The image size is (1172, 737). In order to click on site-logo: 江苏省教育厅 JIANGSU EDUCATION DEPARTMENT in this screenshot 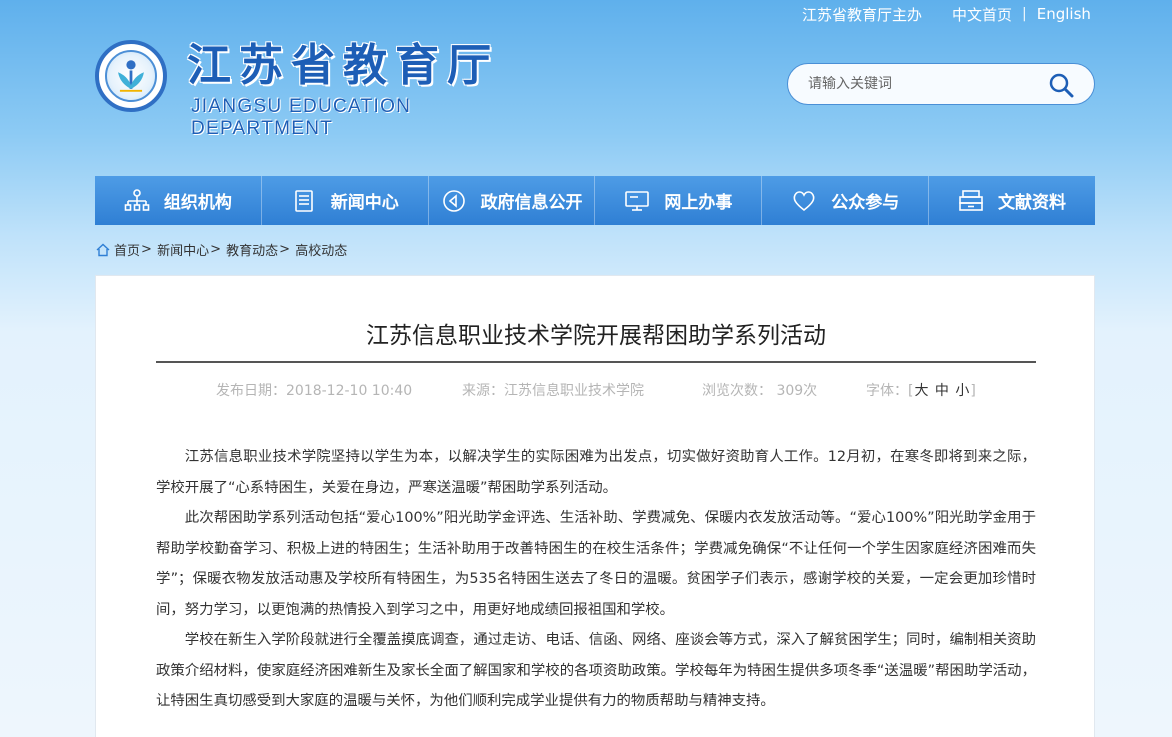, I will do `click(325, 88)`.